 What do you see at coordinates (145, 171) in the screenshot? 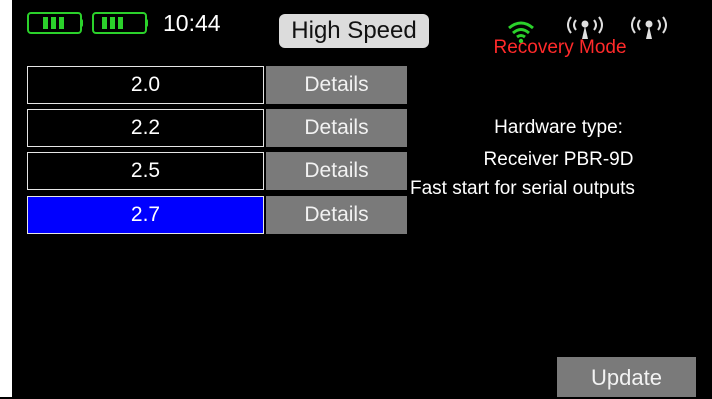
I see `version-row-2-5: 2.5` at bounding box center [145, 171].